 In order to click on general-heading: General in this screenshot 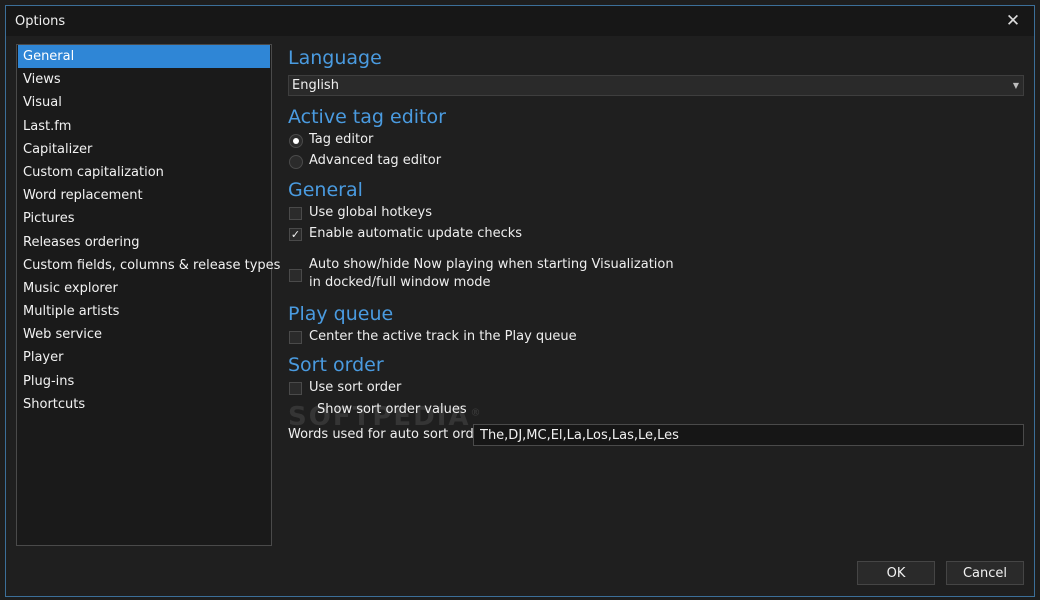, I will do `click(325, 190)`.